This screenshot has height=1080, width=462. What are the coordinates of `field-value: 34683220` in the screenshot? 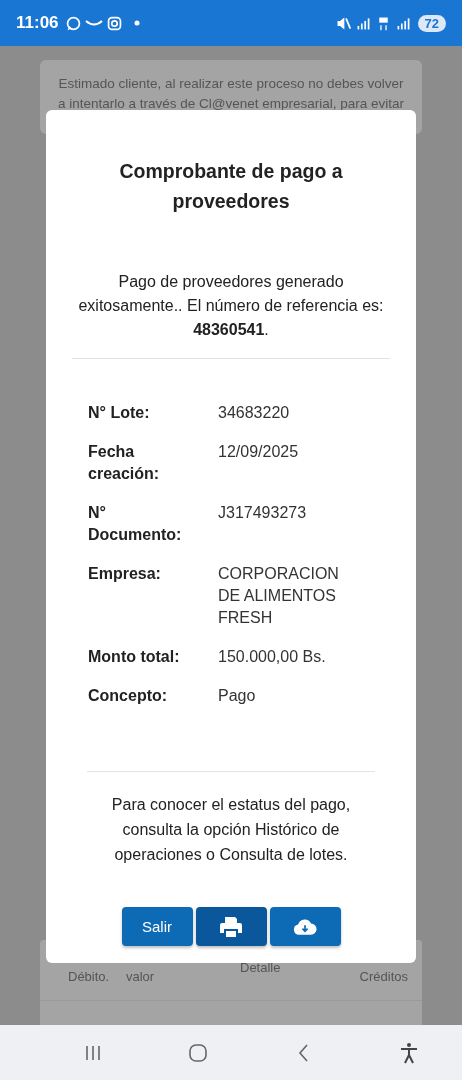 It's located at (254, 413).